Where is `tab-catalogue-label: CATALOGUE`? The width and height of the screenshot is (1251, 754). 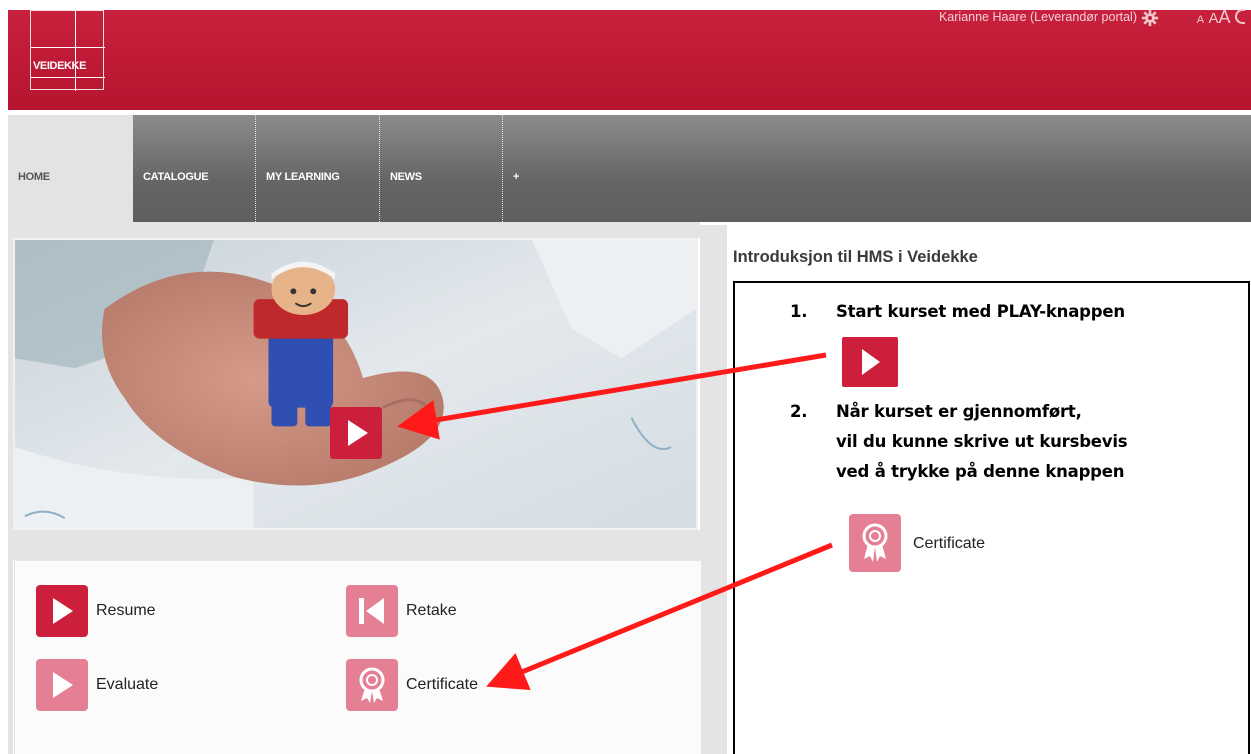
tab-catalogue-label: CATALOGUE is located at coordinates (176, 177).